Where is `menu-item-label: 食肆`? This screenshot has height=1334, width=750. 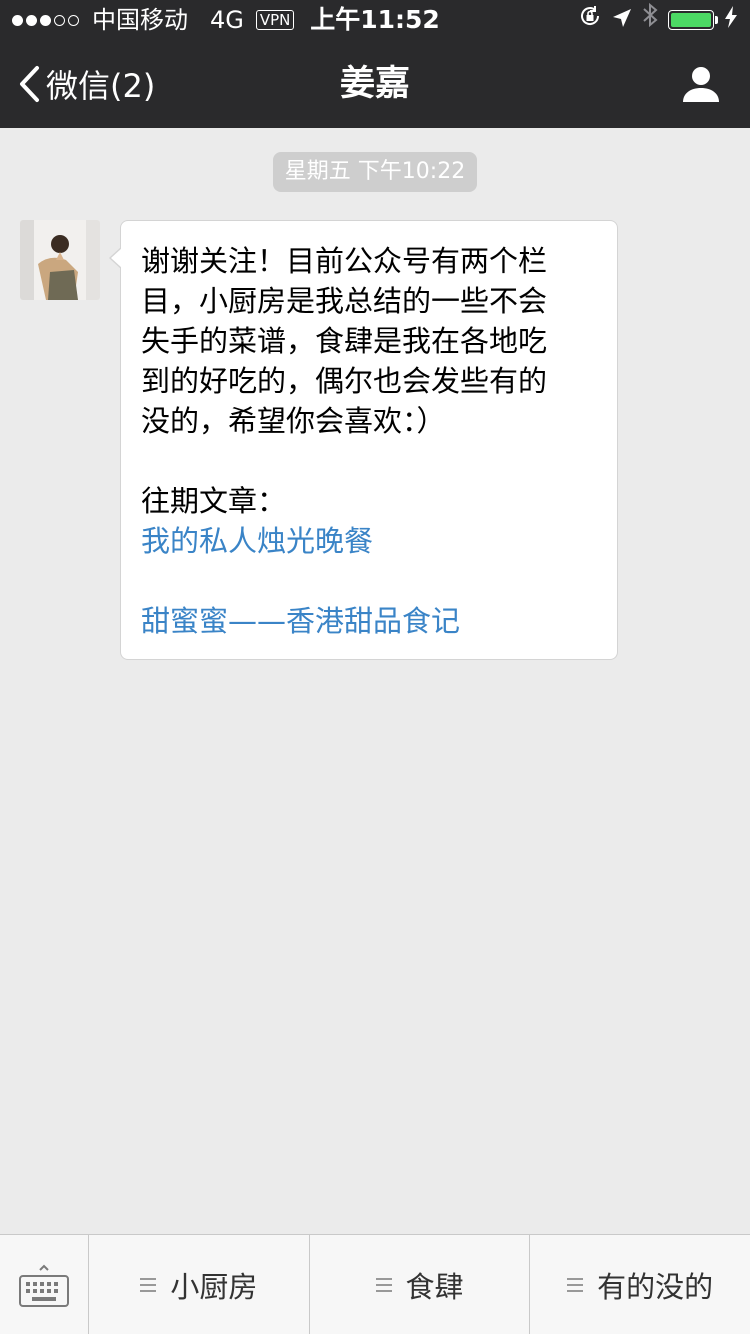
menu-item-label: 食肆 is located at coordinates (434, 1286).